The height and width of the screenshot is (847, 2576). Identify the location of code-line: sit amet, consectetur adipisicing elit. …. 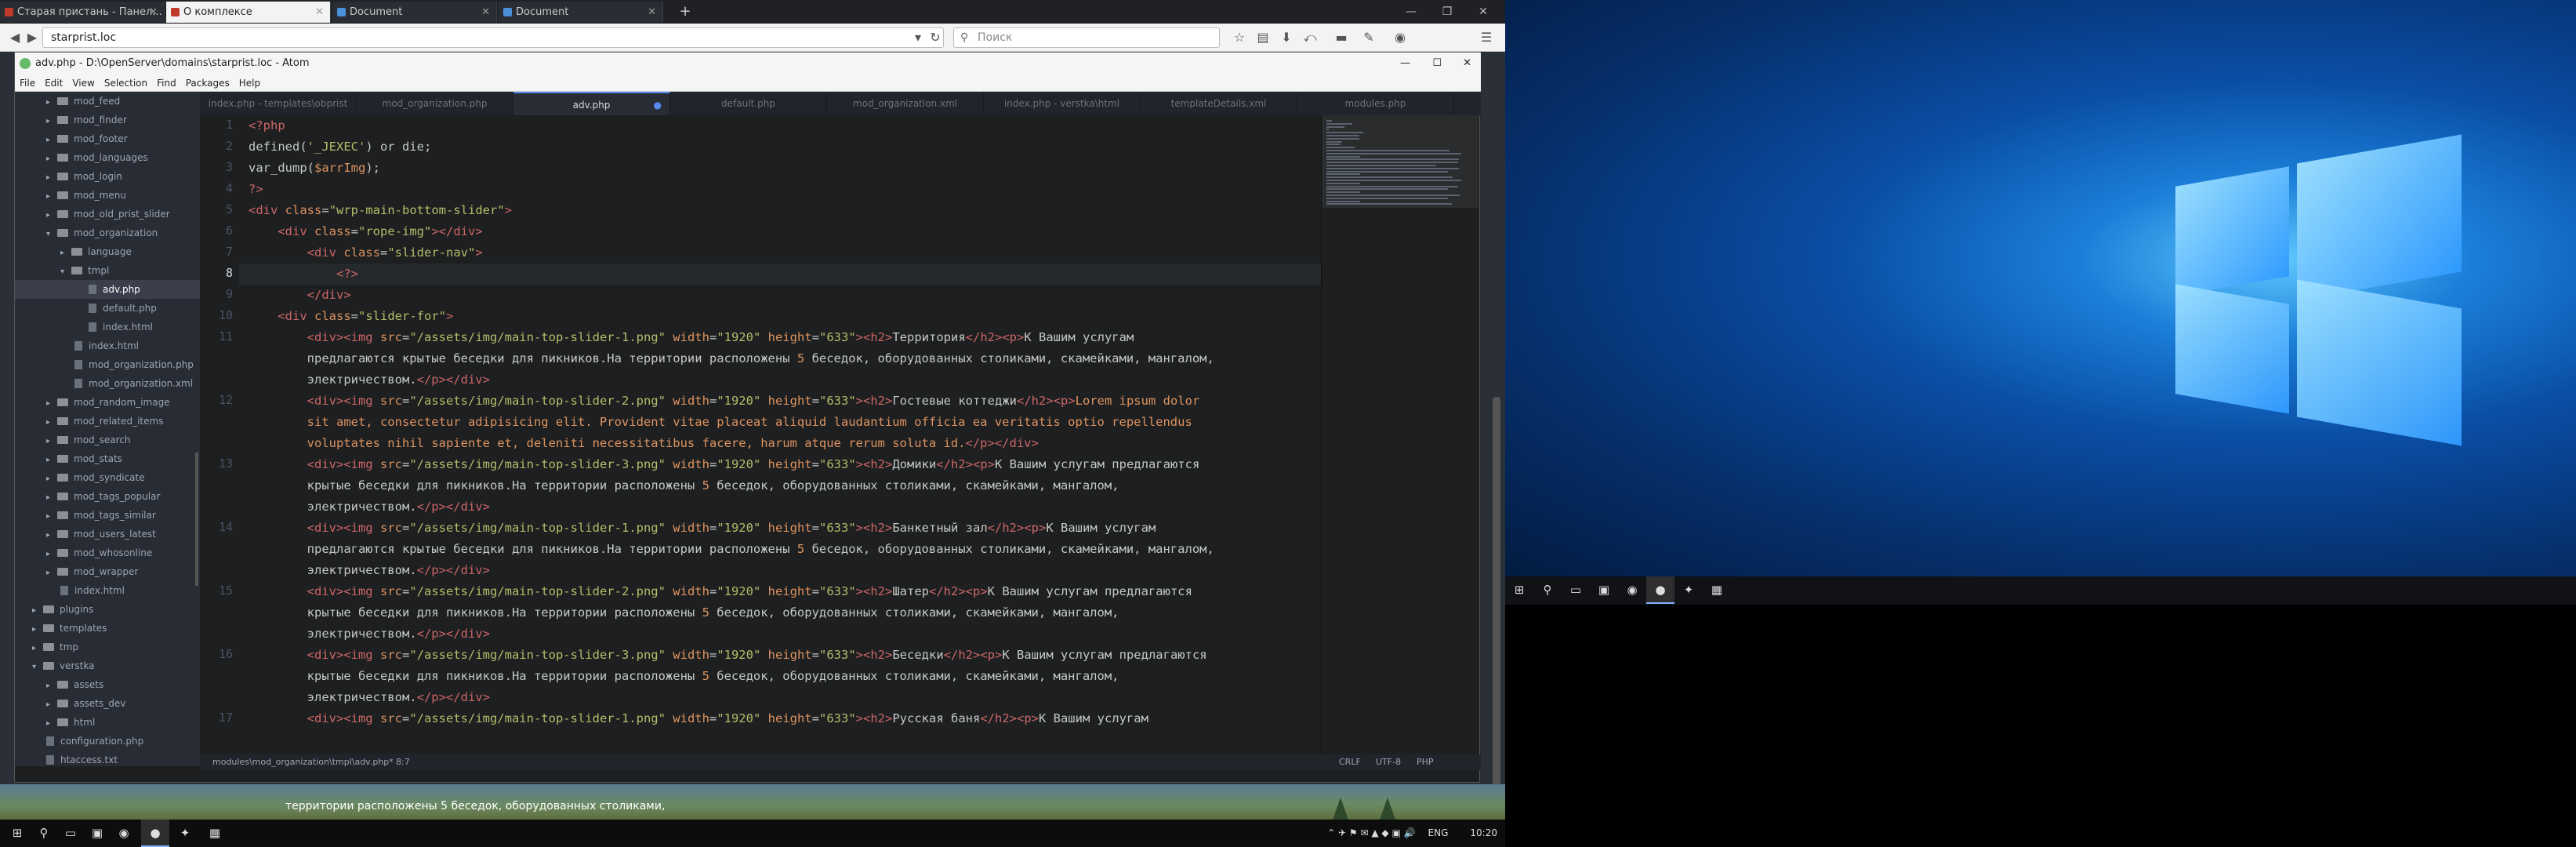
(720, 422).